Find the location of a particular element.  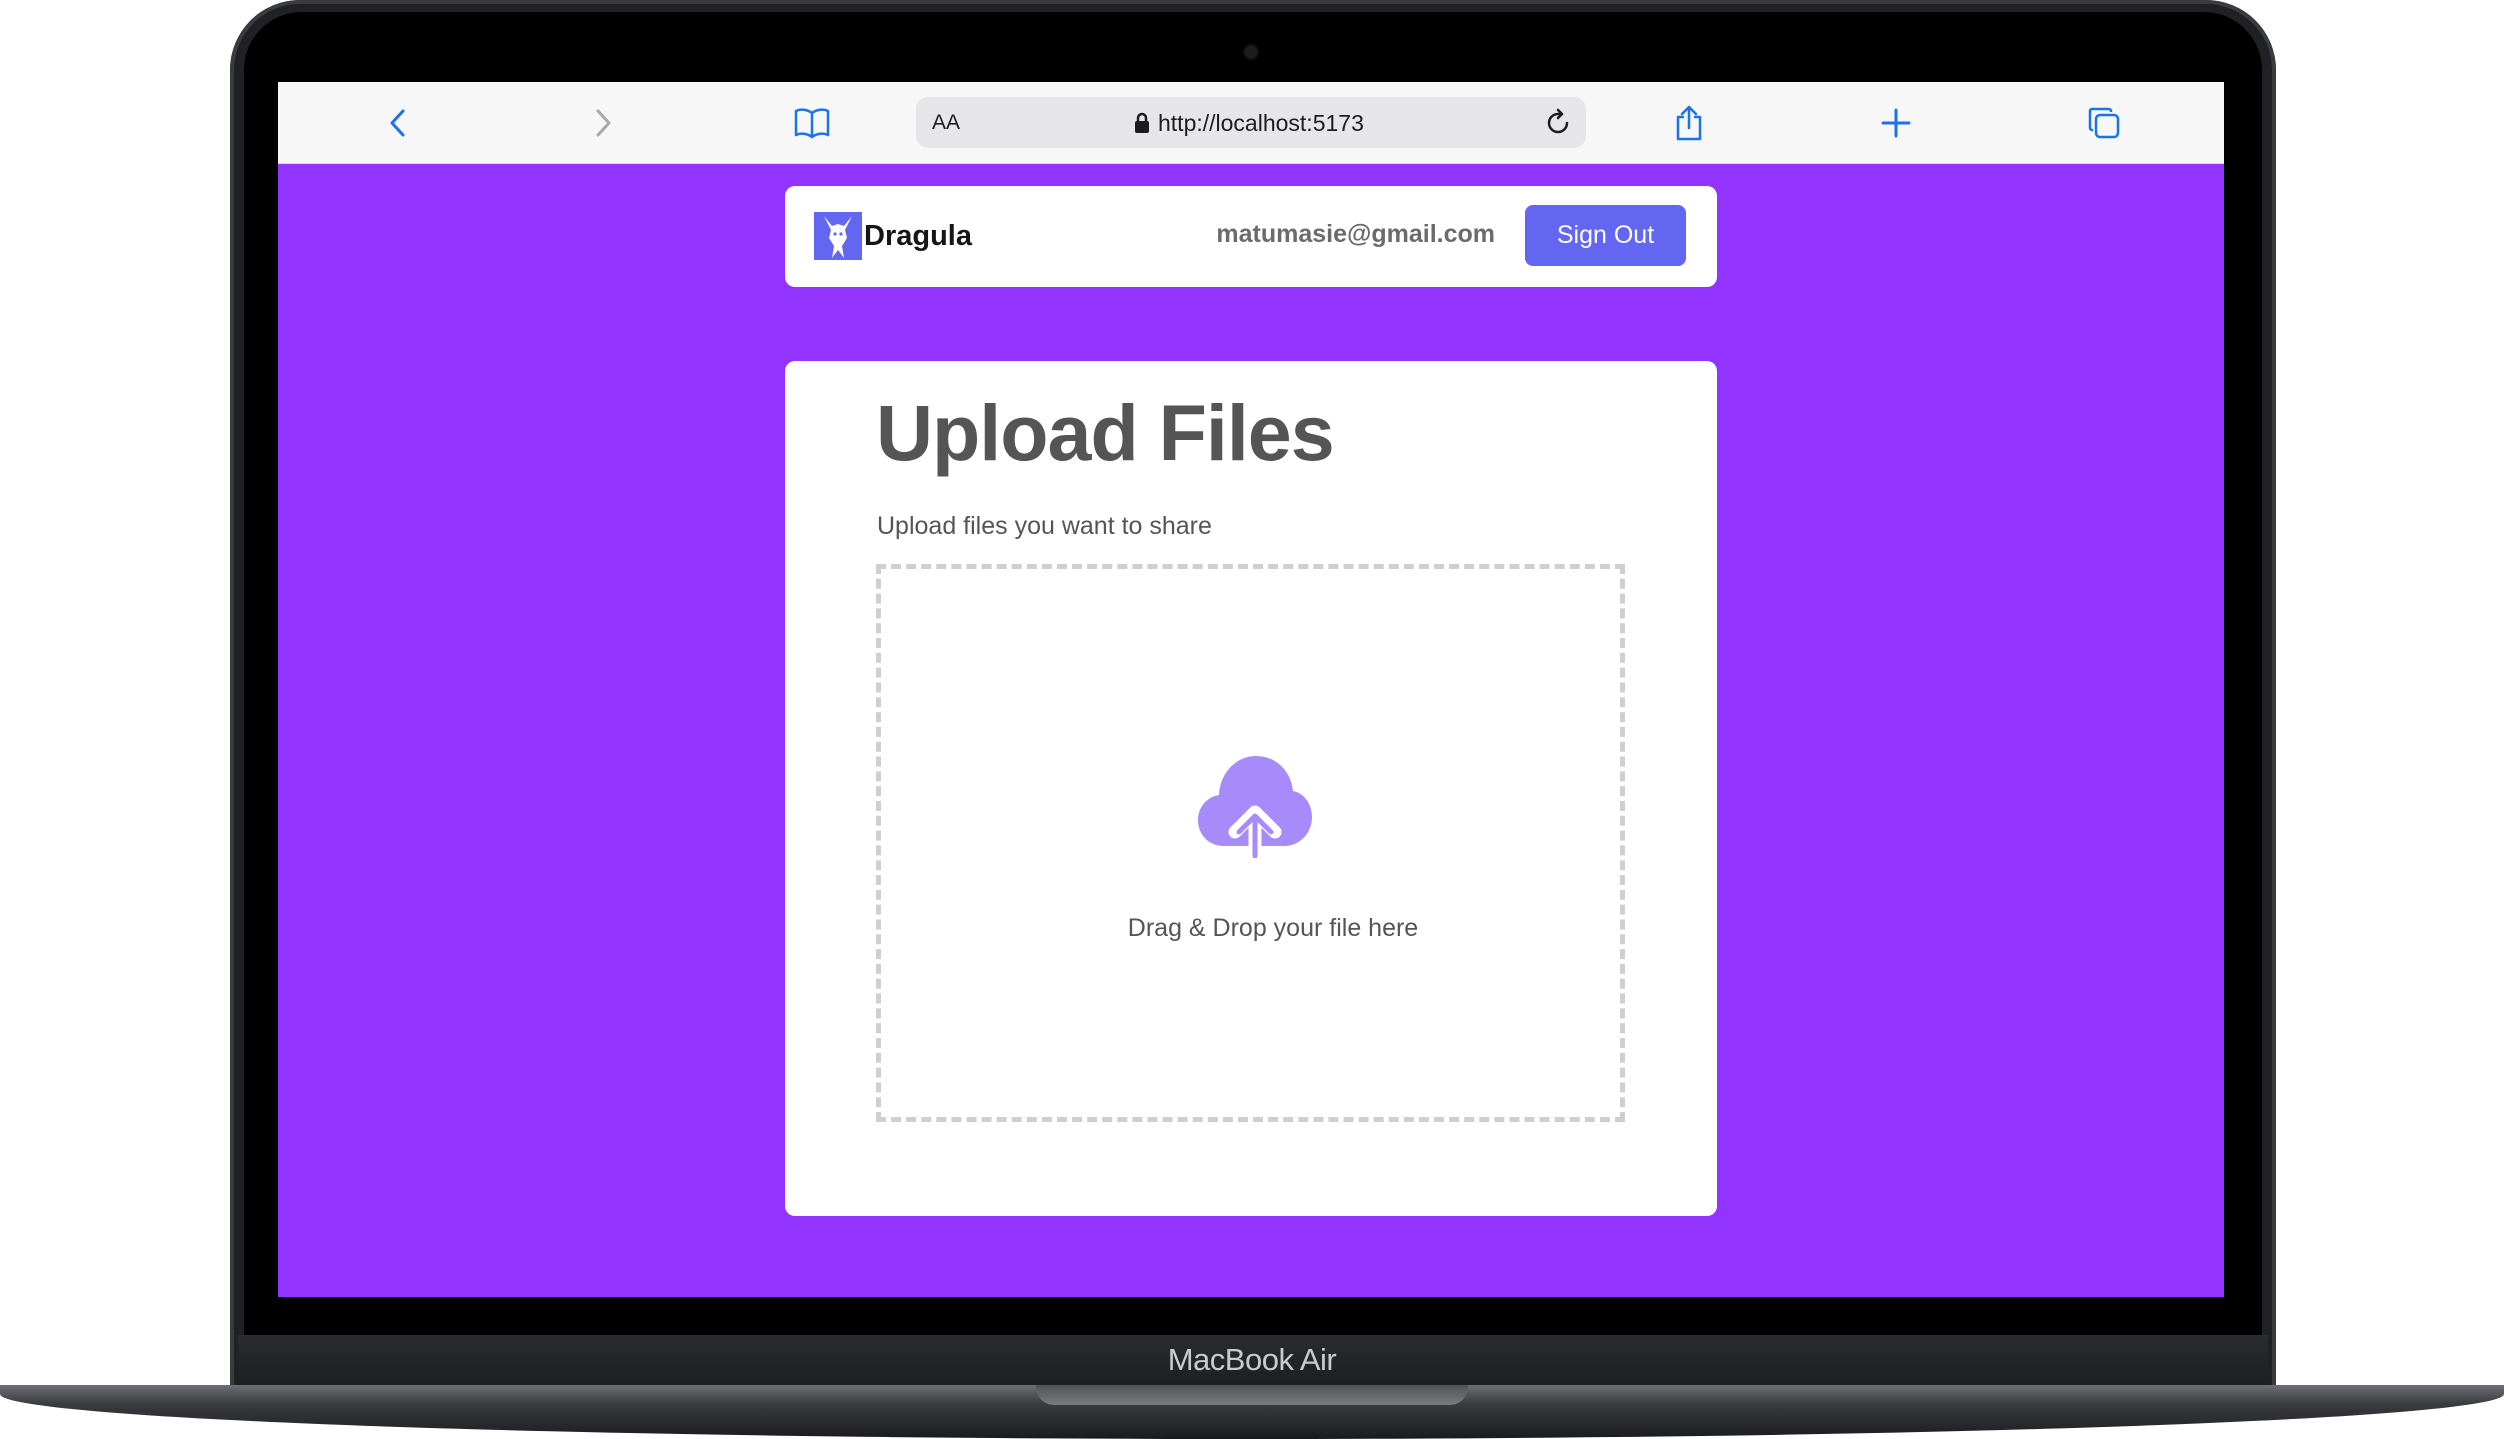

tabs-overview-button is located at coordinates (2104, 123).